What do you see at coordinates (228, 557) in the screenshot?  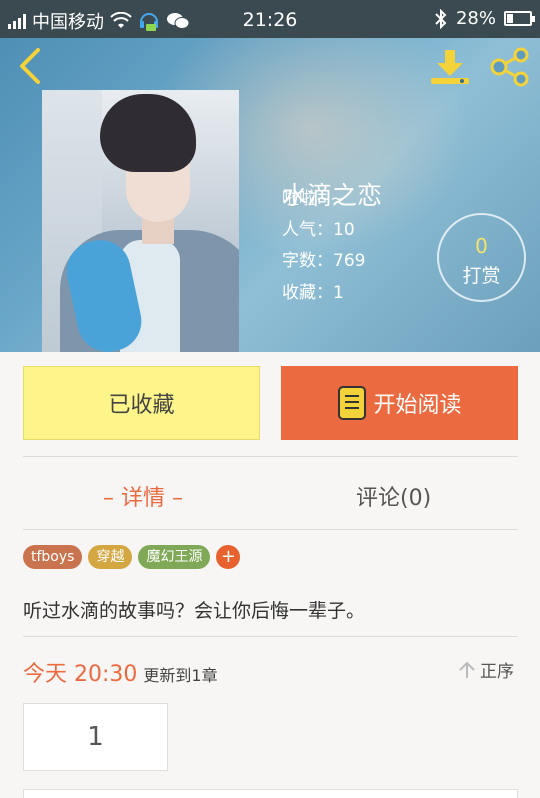 I see `add-tag-button: +` at bounding box center [228, 557].